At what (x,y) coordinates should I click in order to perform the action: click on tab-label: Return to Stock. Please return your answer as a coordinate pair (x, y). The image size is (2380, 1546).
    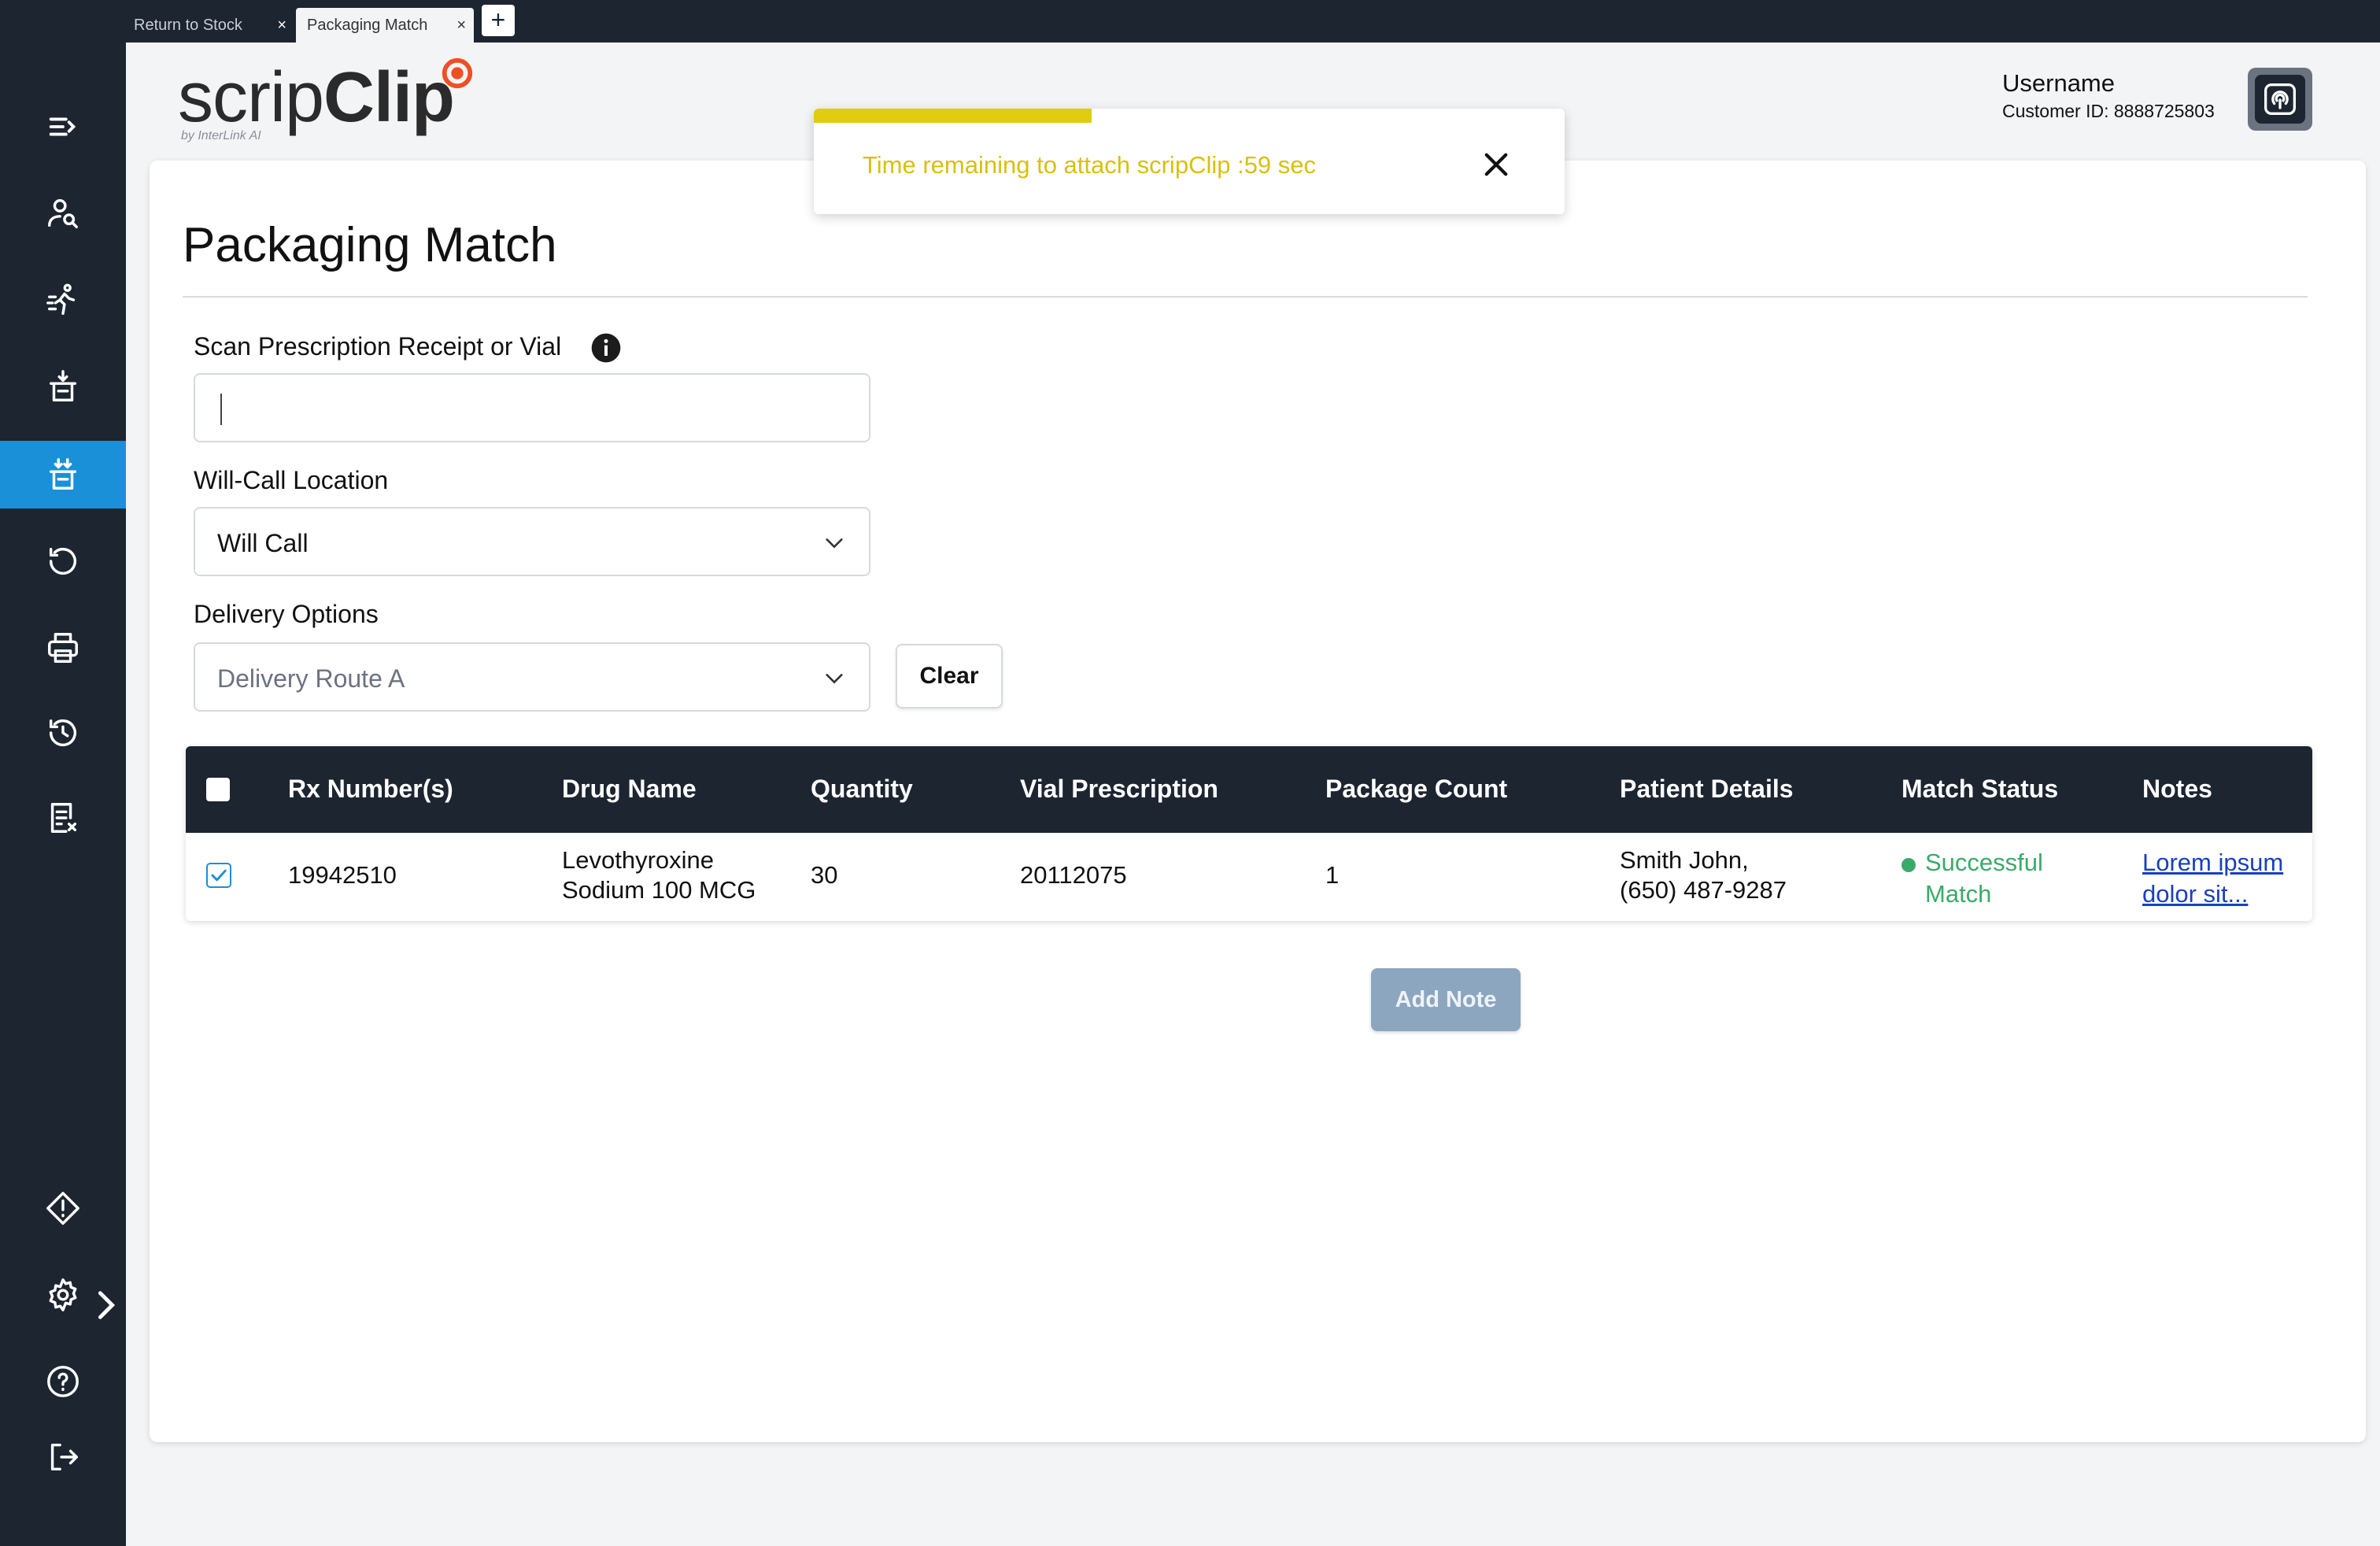
    Looking at the image, I should click on (188, 25).